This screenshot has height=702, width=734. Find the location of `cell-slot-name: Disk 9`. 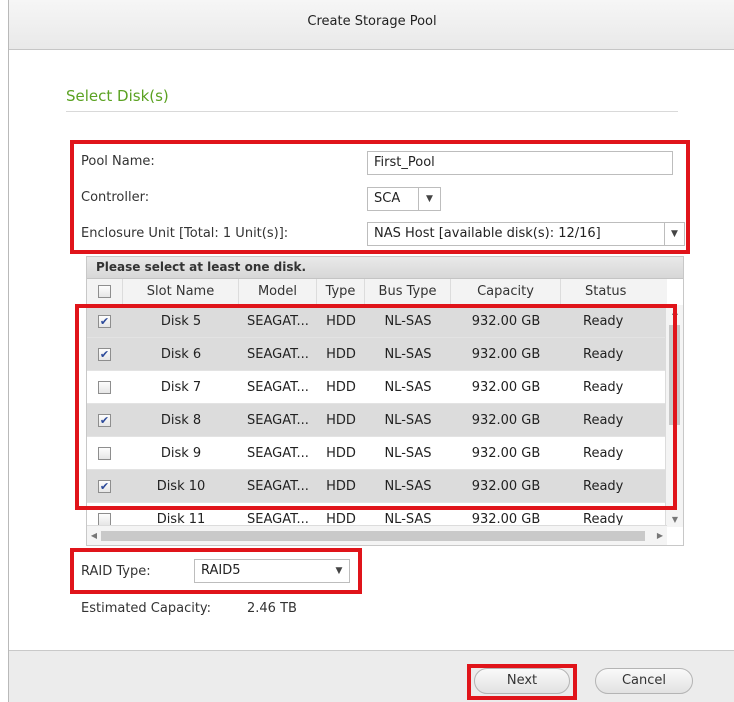

cell-slot-name: Disk 9 is located at coordinates (181, 453).